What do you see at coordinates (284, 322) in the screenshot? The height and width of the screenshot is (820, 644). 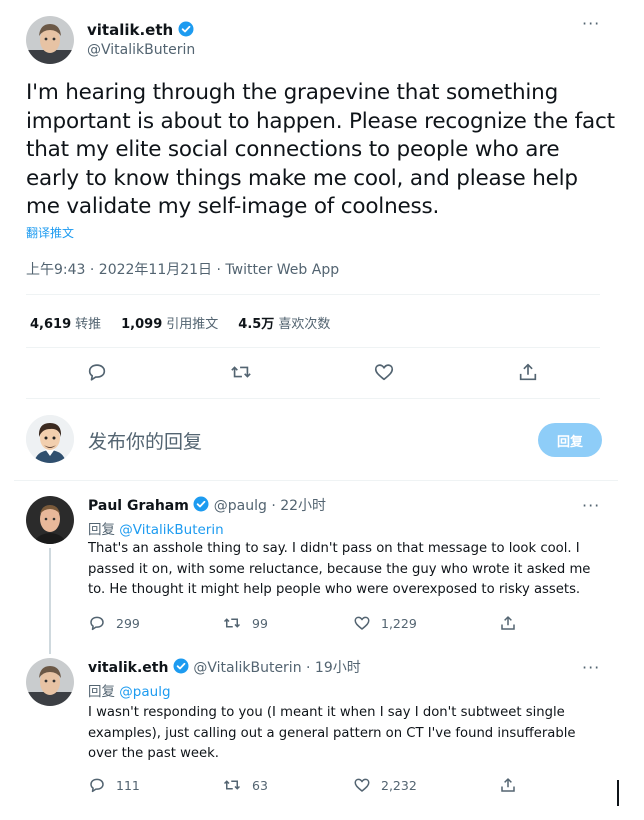 I see `likes-stat: 4.5万 喜欢次数` at bounding box center [284, 322].